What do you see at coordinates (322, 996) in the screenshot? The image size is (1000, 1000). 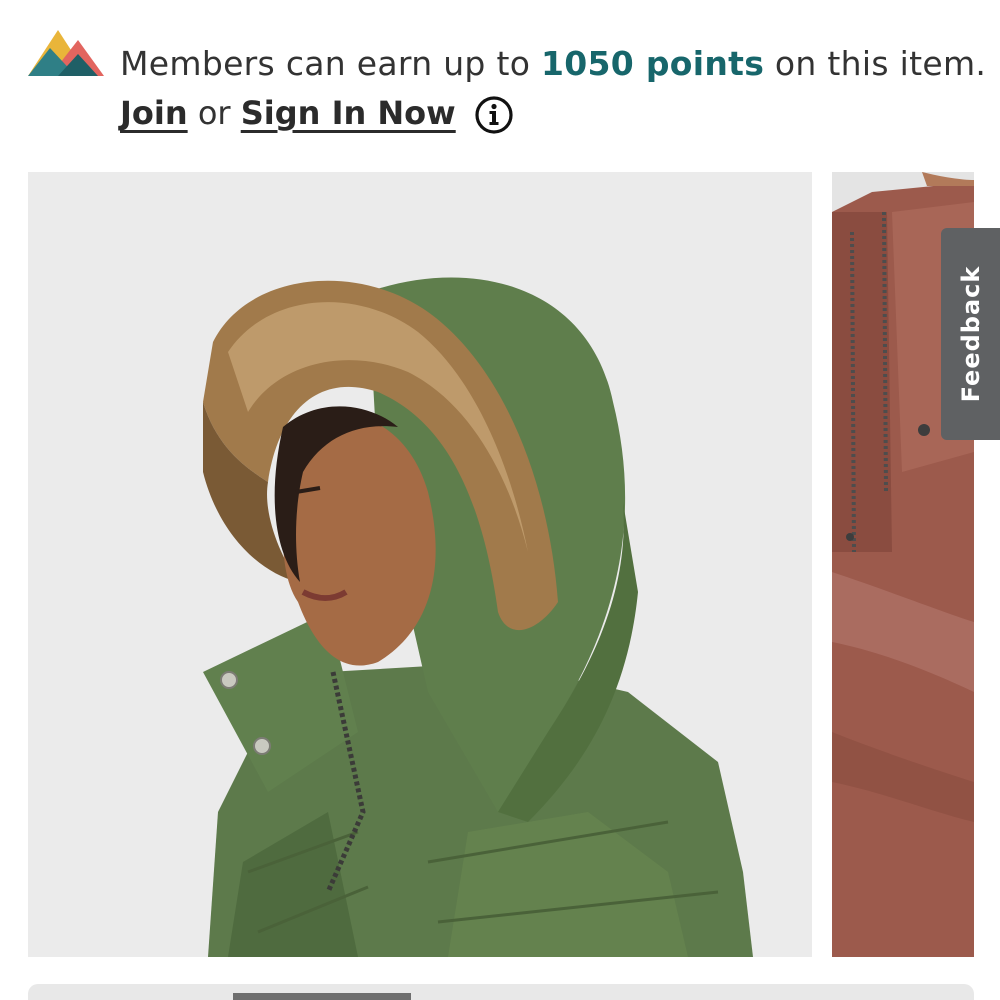 I see `thumbnail-scroll-indicator` at bounding box center [322, 996].